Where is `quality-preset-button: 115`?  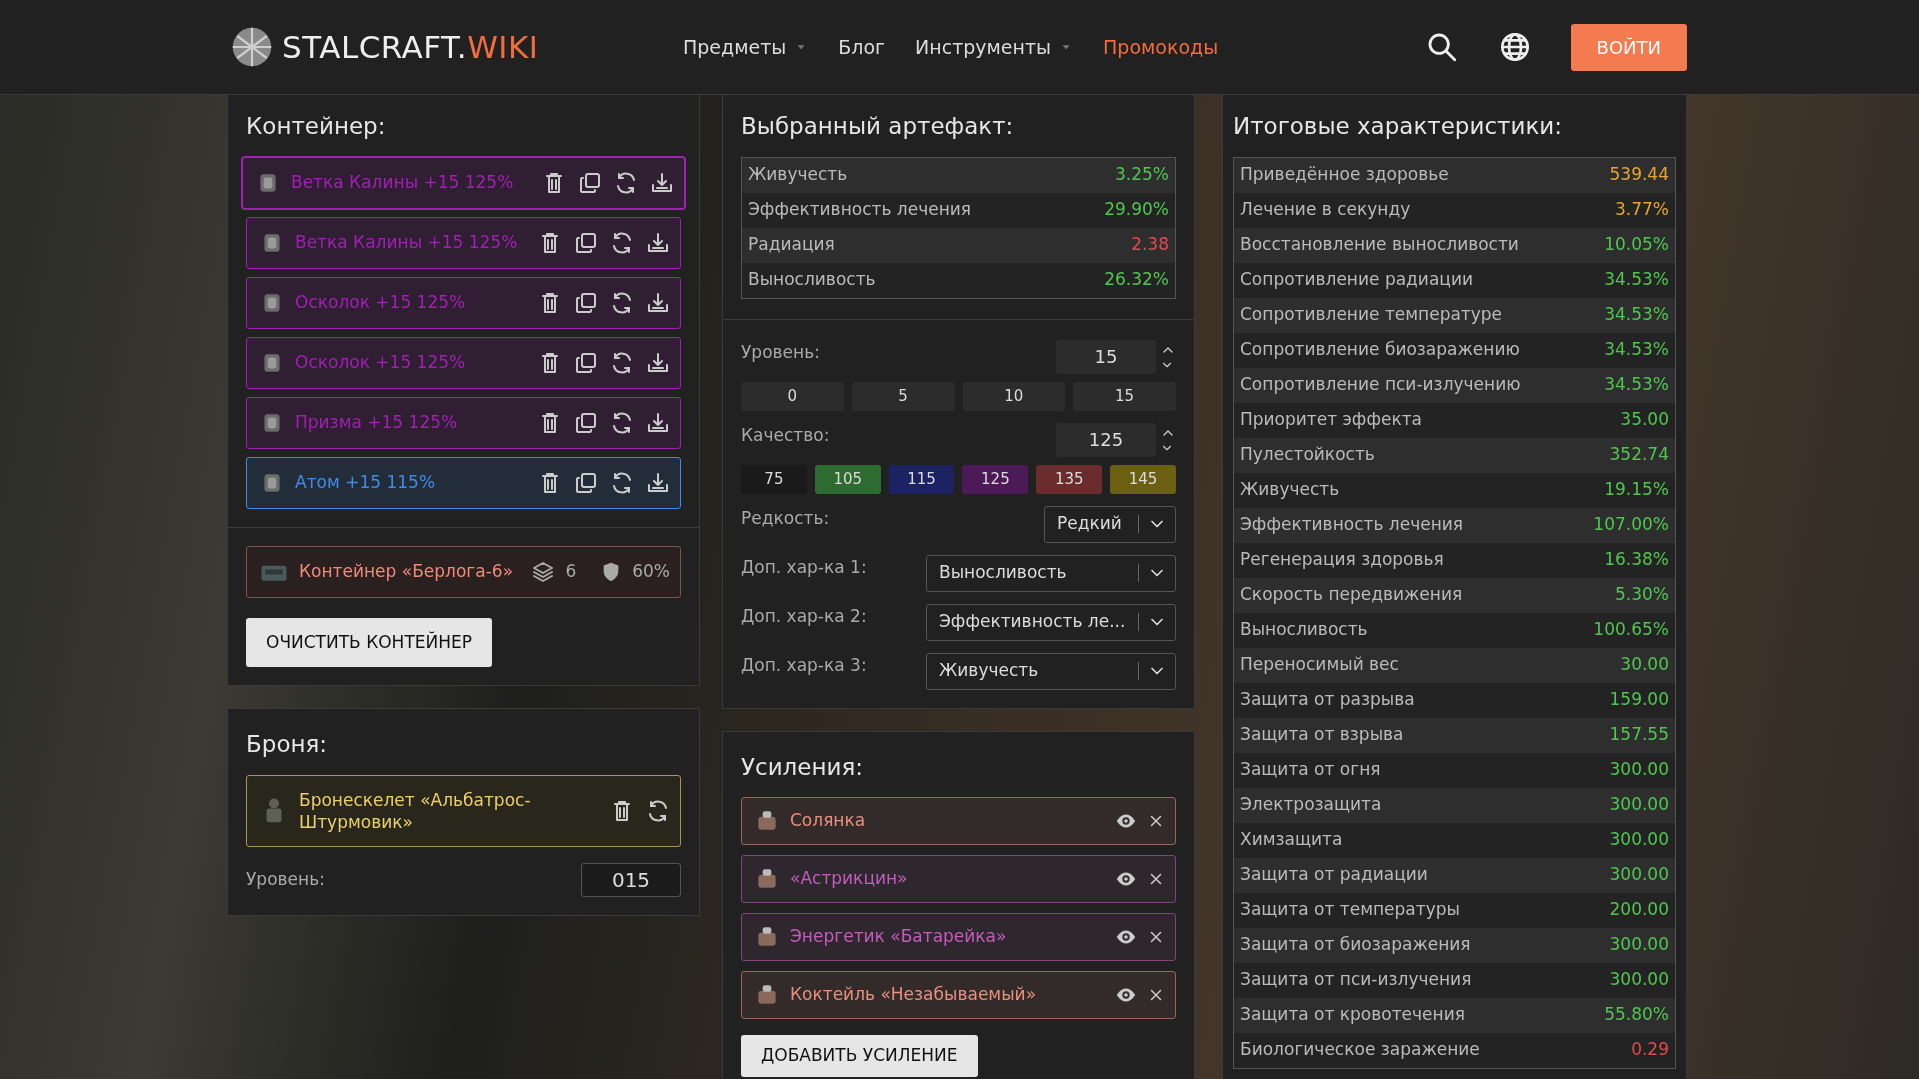
quality-preset-button: 115 is located at coordinates (921, 479).